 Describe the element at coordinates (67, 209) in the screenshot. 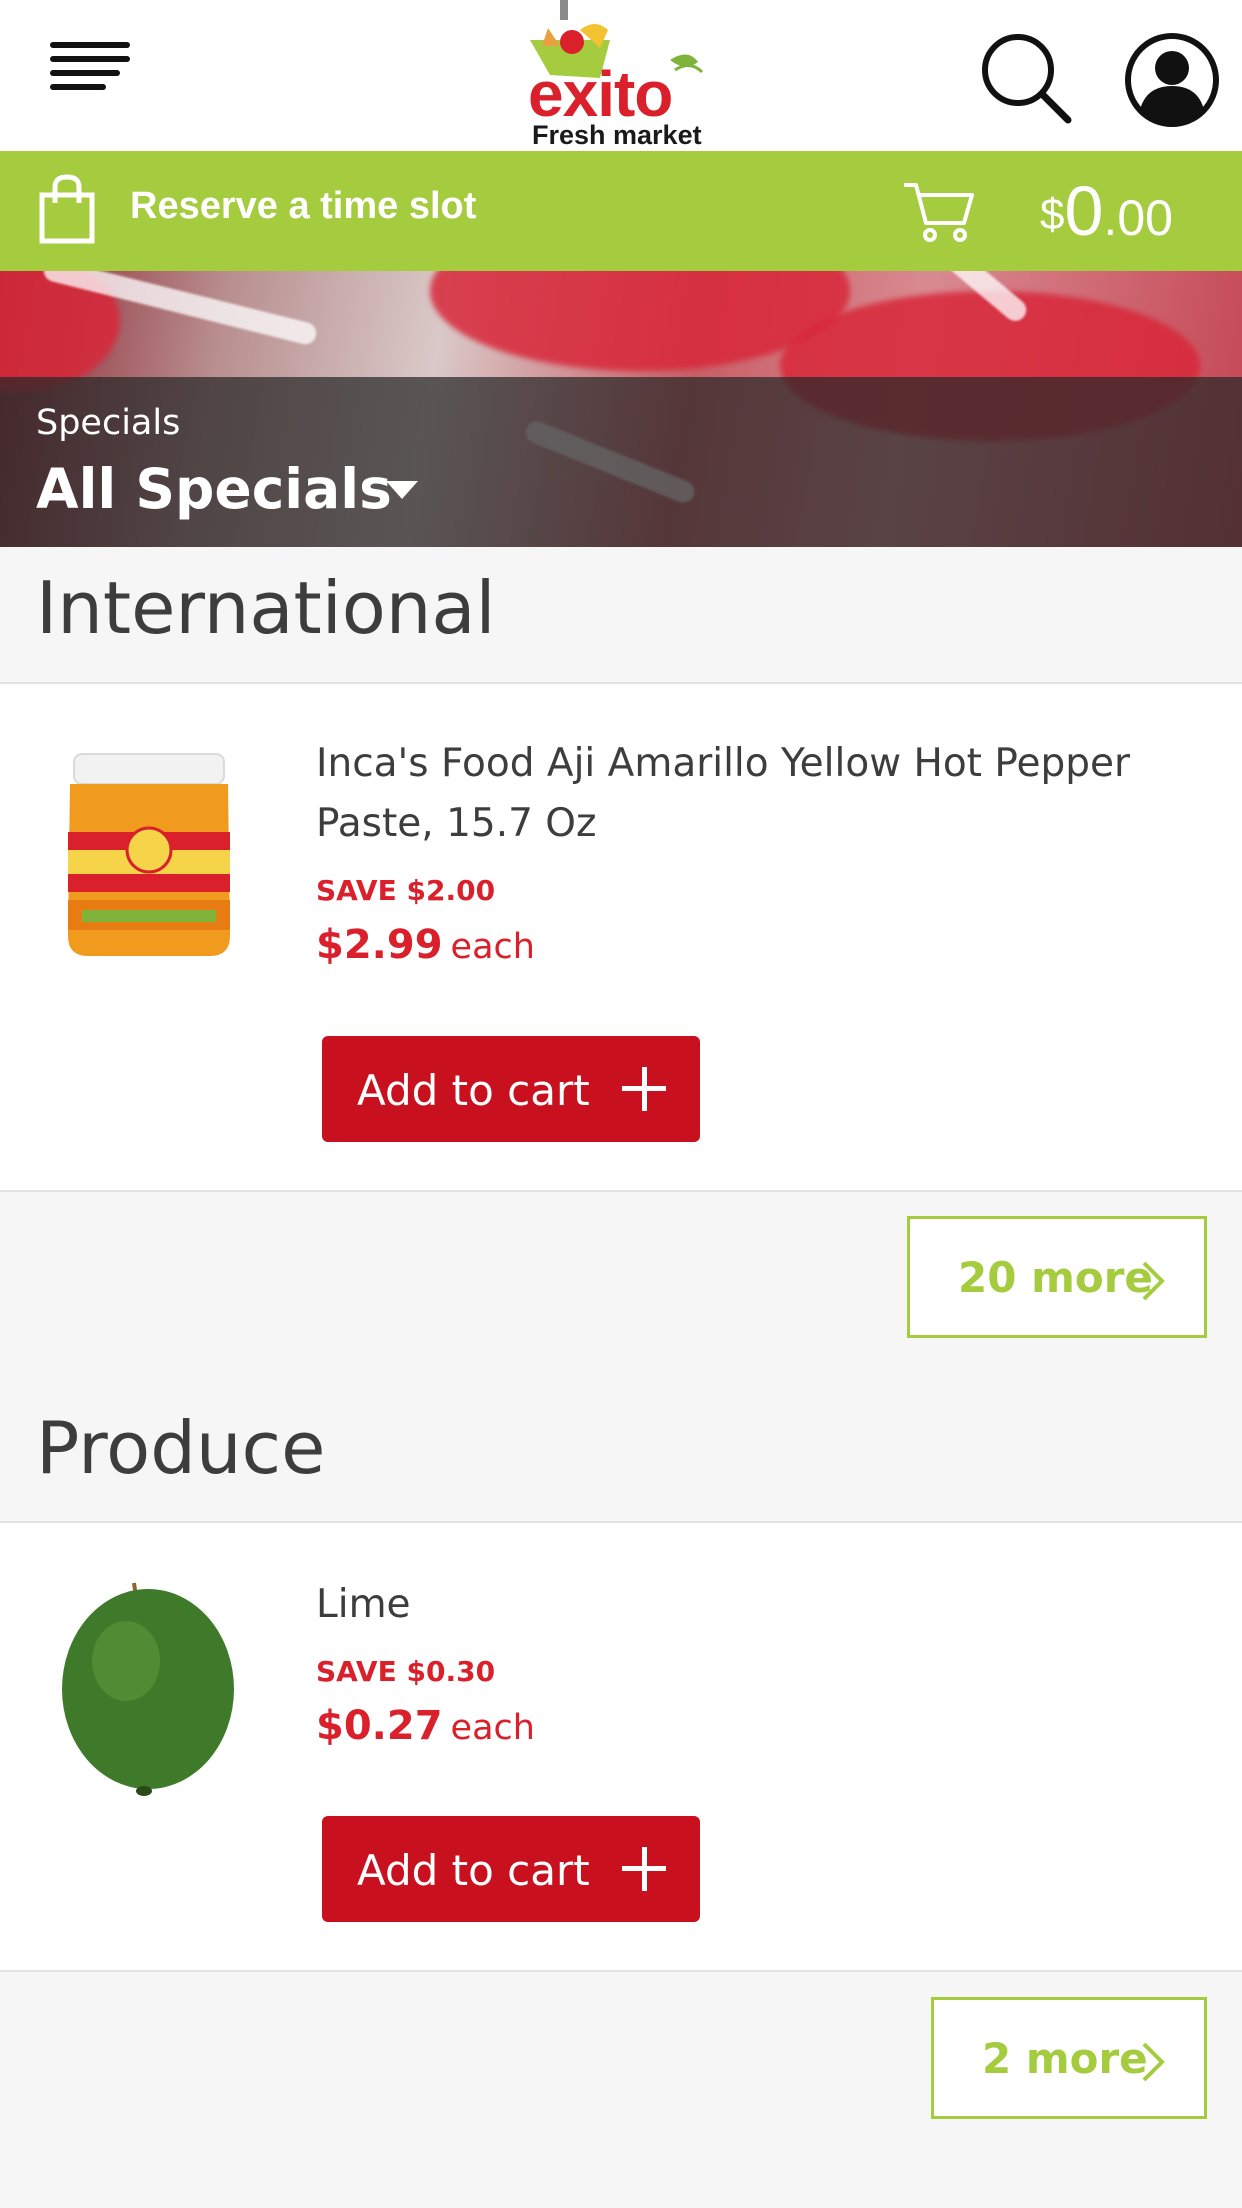

I see `shopping-bag-icon` at that location.